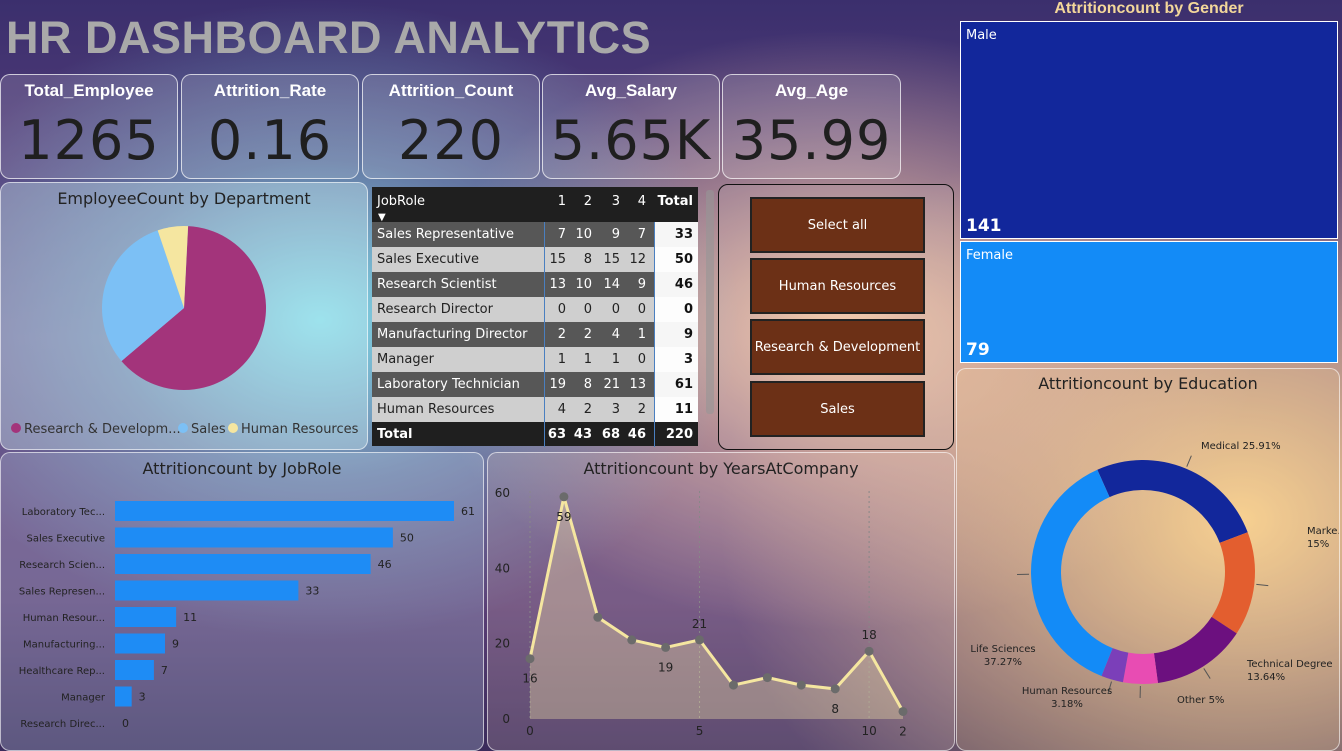 Image resolution: width=1342 pixels, height=751 pixels. Describe the element at coordinates (700, 731) in the screenshot. I see `x-tick-label: 5` at that location.